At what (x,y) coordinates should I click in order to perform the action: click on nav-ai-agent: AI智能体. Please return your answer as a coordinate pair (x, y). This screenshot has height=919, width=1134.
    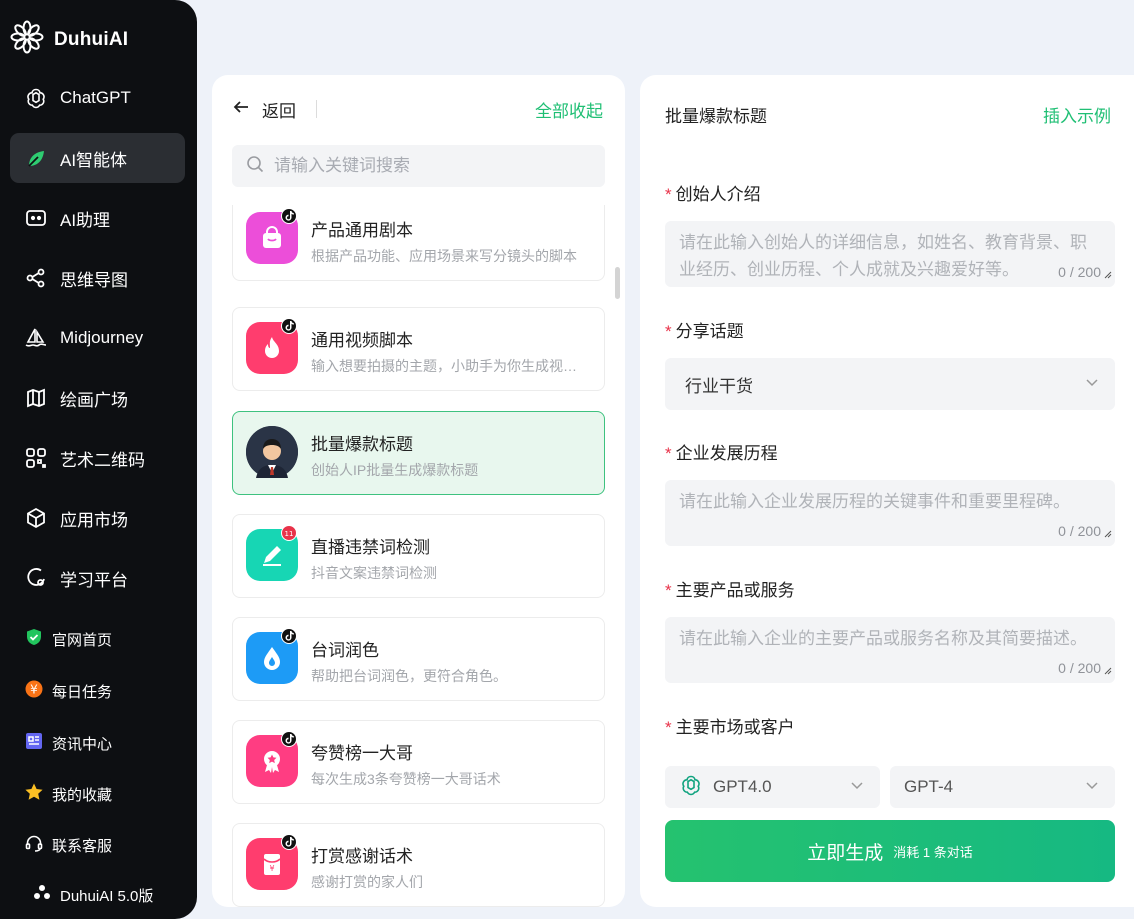
    Looking at the image, I should click on (97, 158).